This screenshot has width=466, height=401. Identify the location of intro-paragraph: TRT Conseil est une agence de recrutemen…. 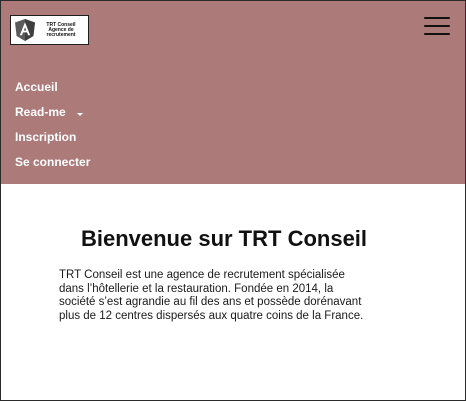
(234, 296).